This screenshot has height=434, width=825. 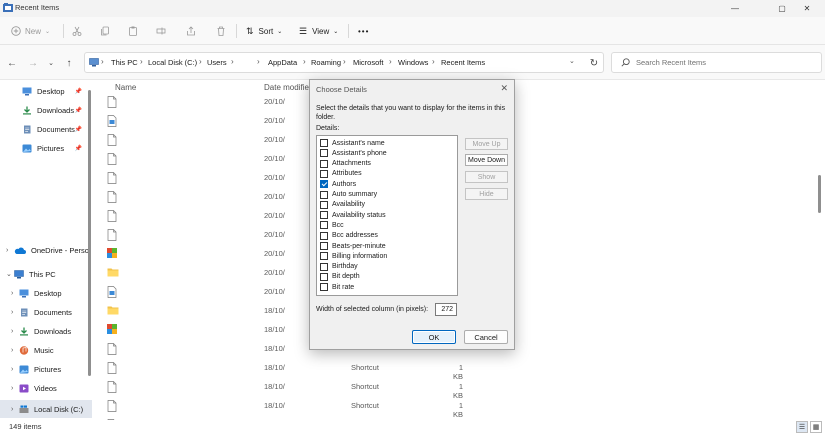 What do you see at coordinates (337, 287) in the screenshot?
I see `details-option: Bit rate` at bounding box center [337, 287].